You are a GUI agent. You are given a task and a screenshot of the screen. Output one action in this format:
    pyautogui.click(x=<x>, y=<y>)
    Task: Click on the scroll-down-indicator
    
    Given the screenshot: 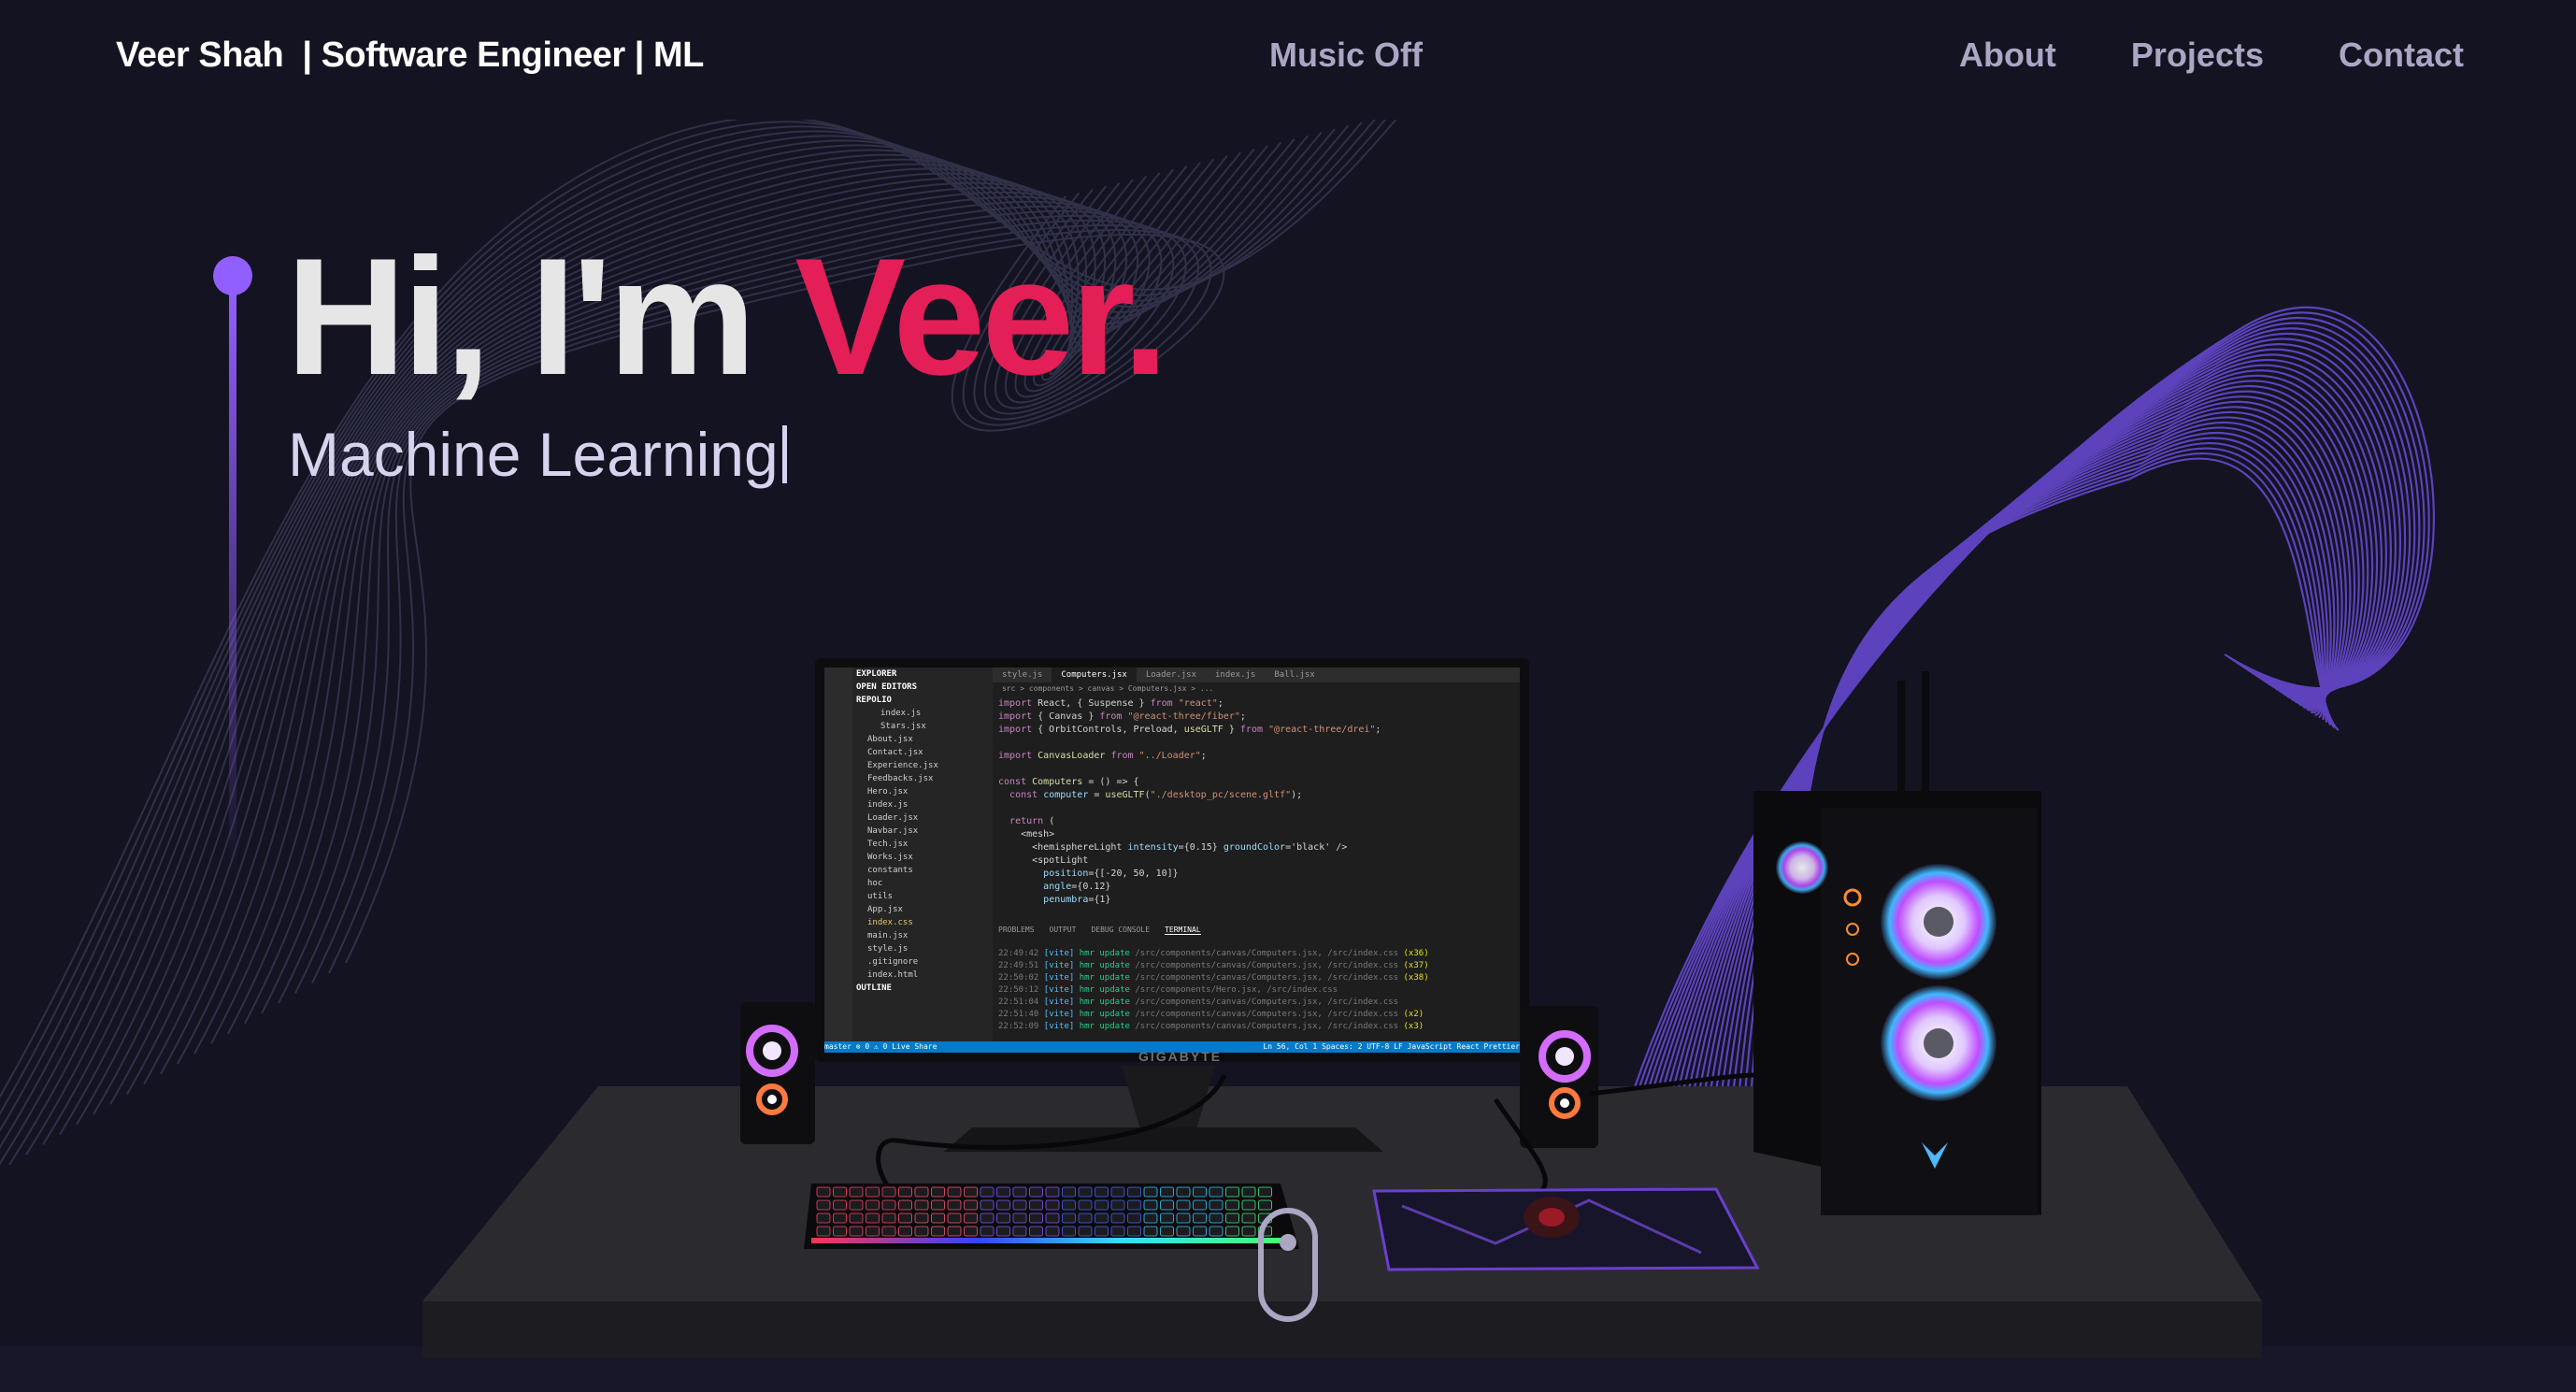 What is the action you would take?
    pyautogui.click(x=1288, y=1265)
    